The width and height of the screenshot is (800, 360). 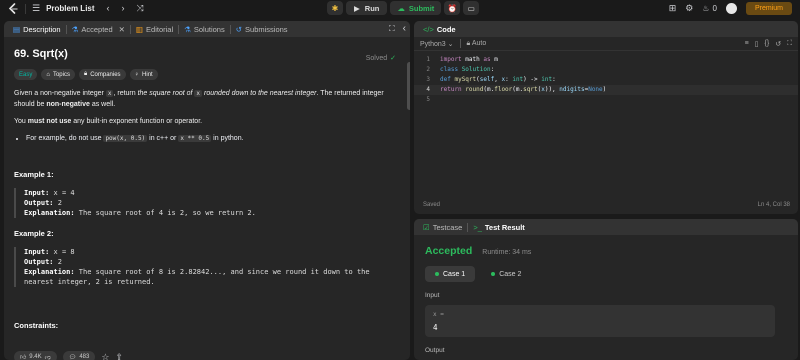 What do you see at coordinates (49, 213) in the screenshot?
I see `label: Explanation:` at bounding box center [49, 213].